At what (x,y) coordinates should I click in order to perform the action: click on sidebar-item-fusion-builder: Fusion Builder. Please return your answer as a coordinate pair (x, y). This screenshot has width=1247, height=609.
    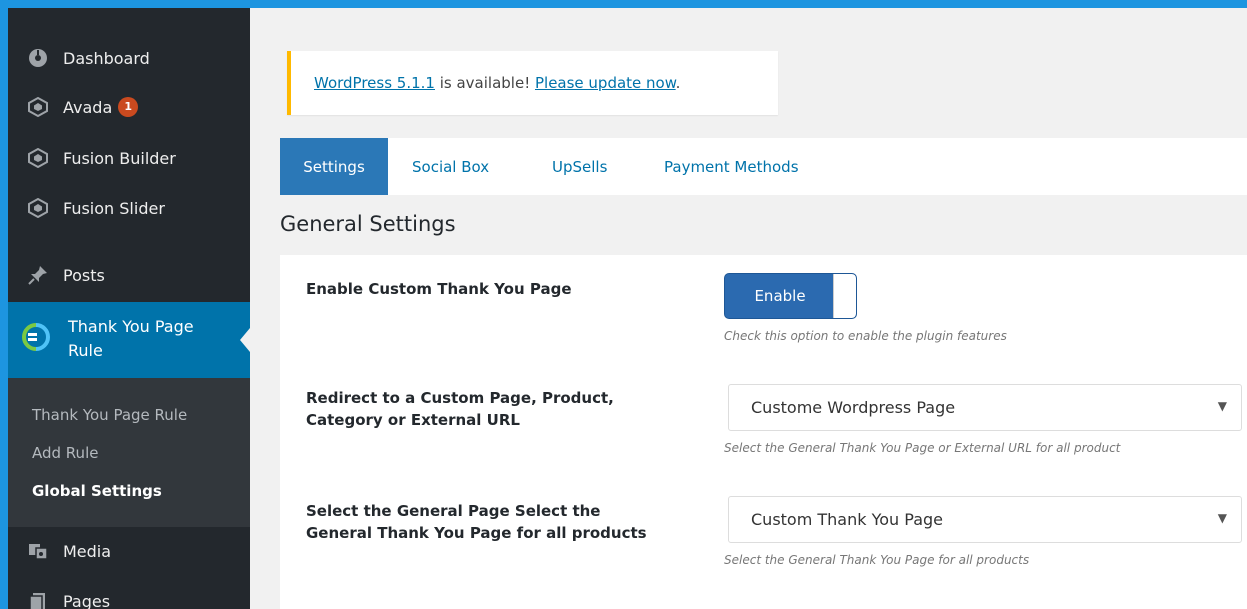
    Looking at the image, I should click on (129, 158).